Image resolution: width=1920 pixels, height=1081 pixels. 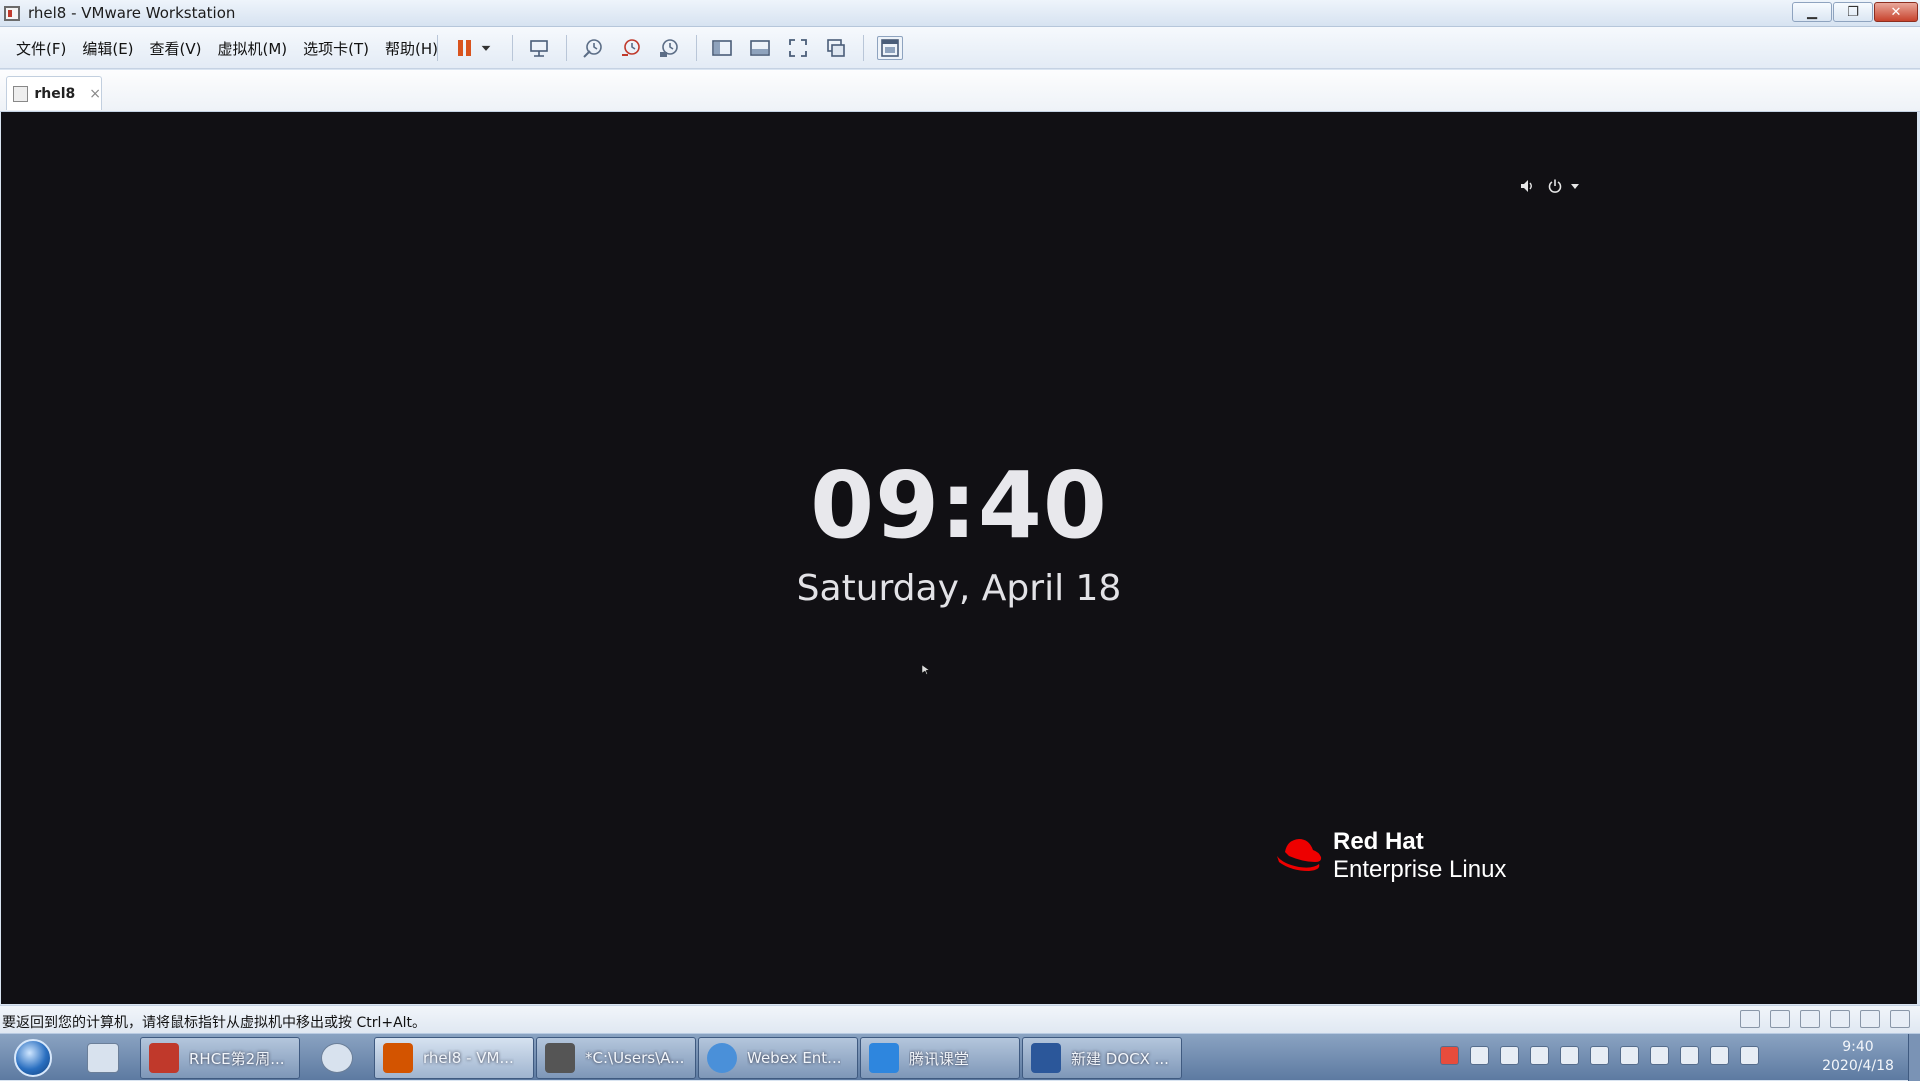 What do you see at coordinates (593, 48) in the screenshot?
I see `snapshot-icon` at bounding box center [593, 48].